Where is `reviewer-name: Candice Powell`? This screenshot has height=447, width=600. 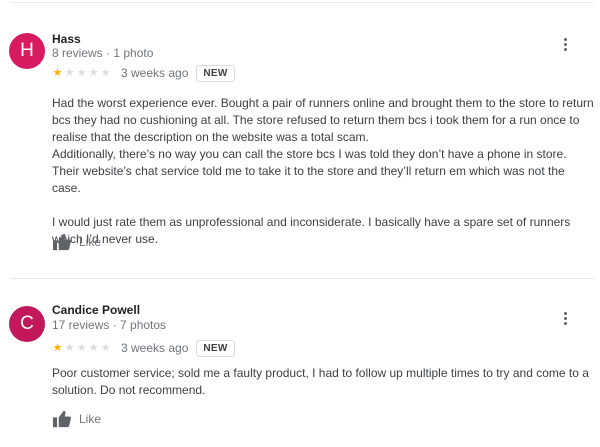
reviewer-name: Candice Powell is located at coordinates (96, 310).